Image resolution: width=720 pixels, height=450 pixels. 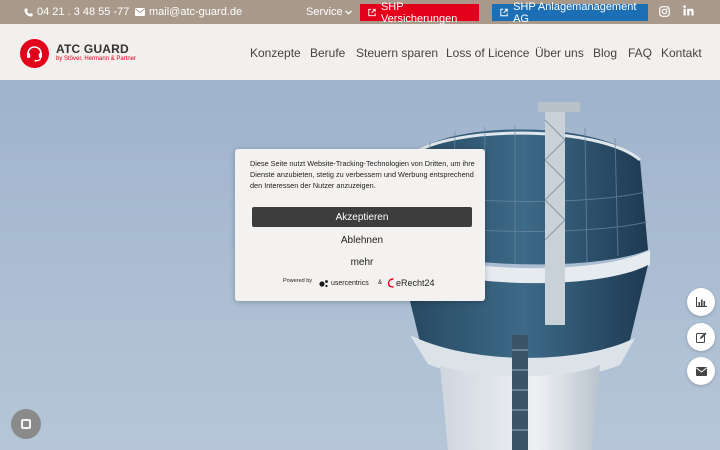 I want to click on service-label: Service, so click(x=324, y=12).